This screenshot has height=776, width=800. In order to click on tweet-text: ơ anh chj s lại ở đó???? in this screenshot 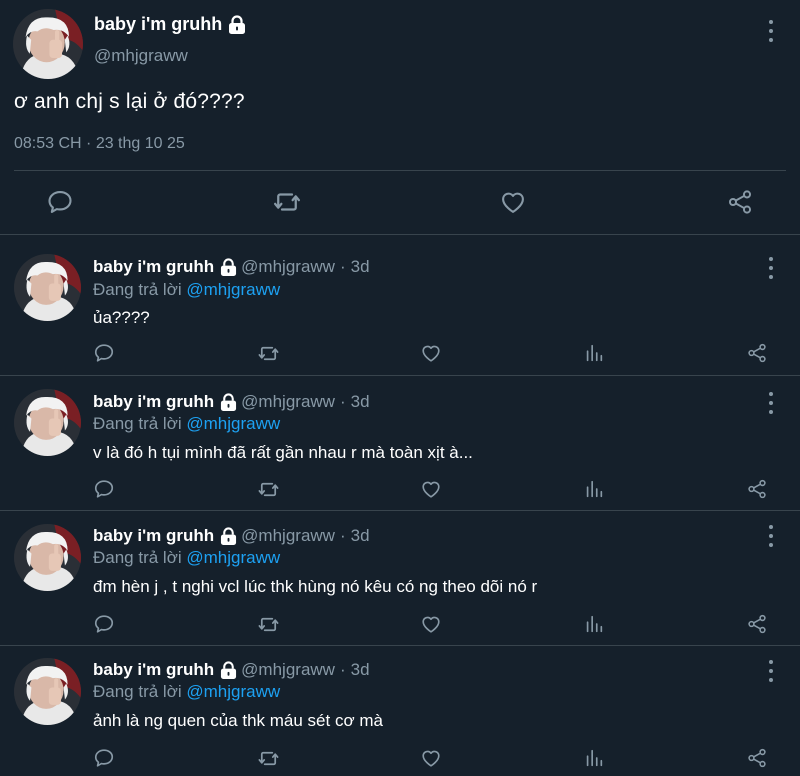, I will do `click(129, 101)`.